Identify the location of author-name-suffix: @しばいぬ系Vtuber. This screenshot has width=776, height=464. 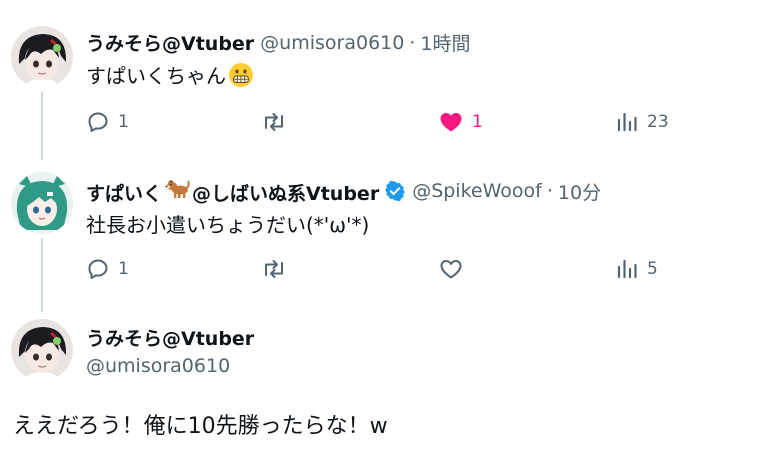
(286, 194).